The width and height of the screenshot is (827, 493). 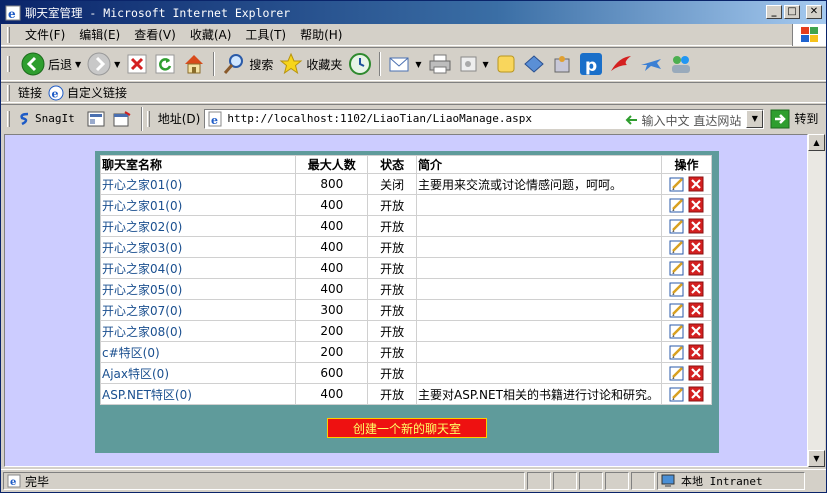 I want to click on maximize-button: □, so click(x=792, y=12).